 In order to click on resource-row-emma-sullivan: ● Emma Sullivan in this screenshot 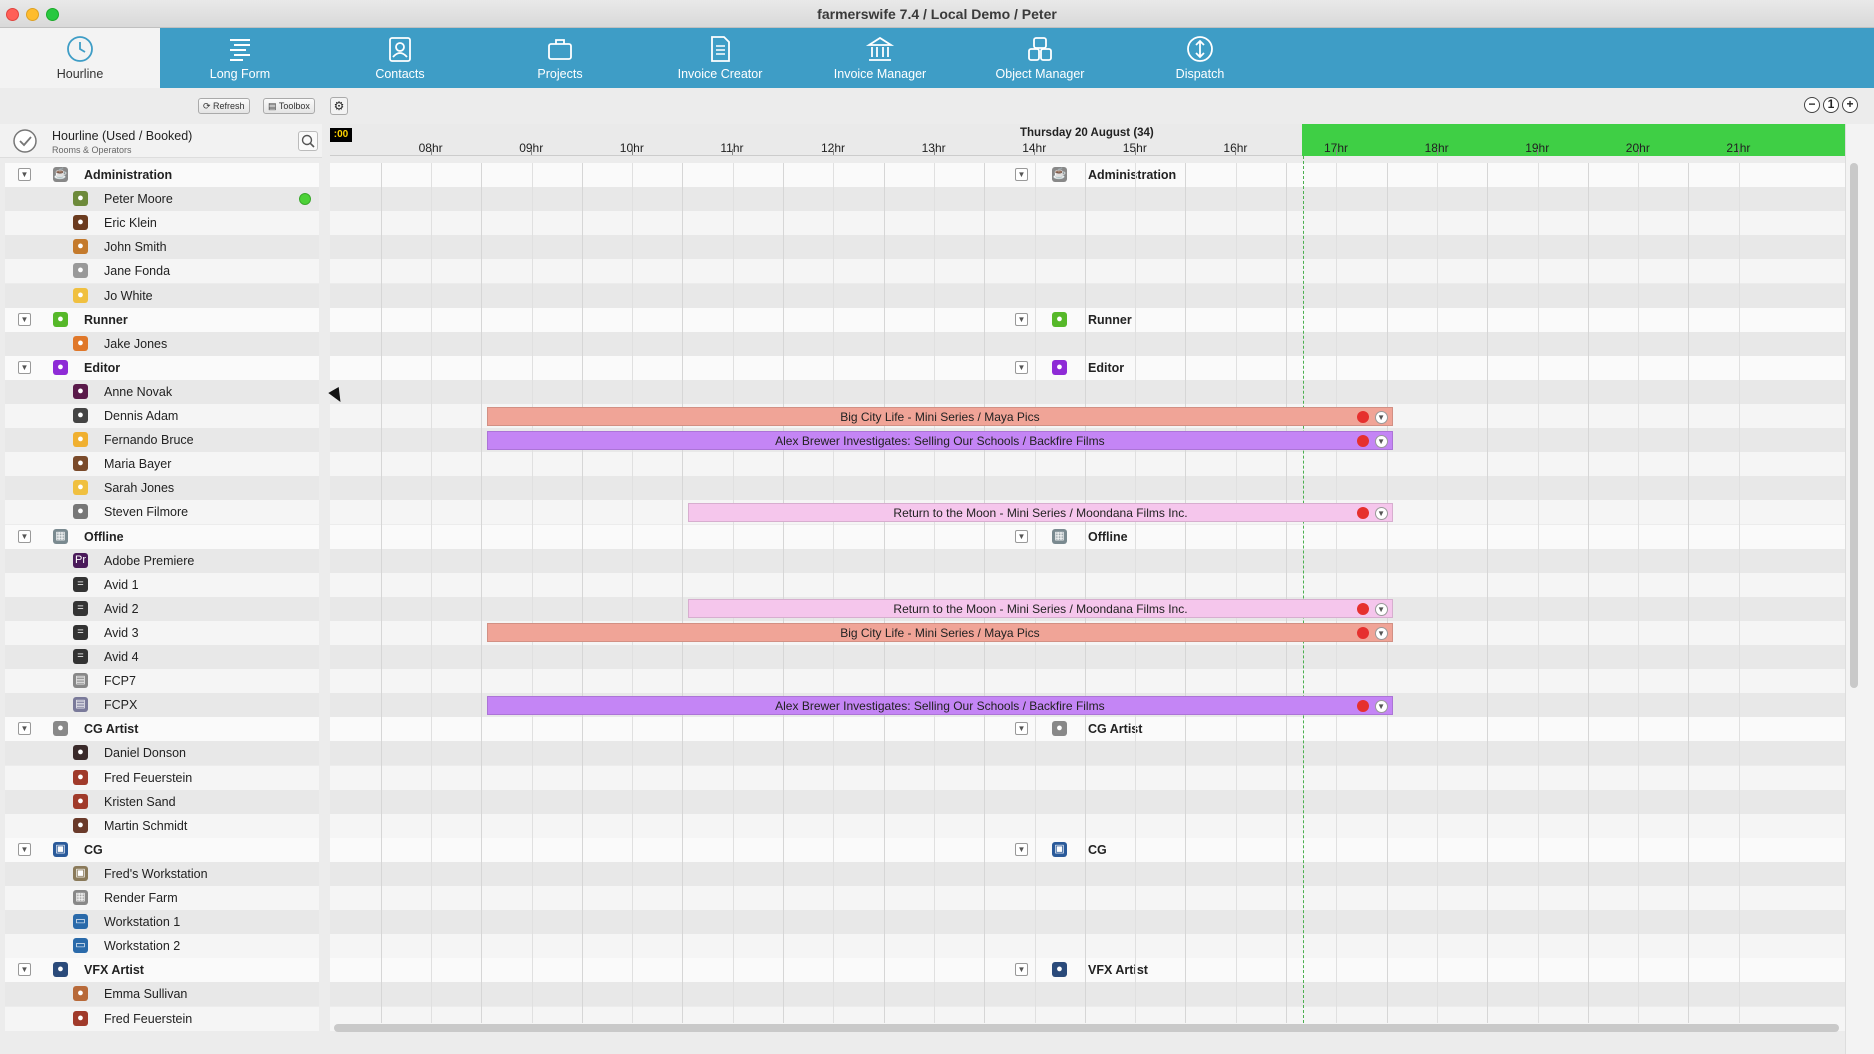, I will do `click(937, 994)`.